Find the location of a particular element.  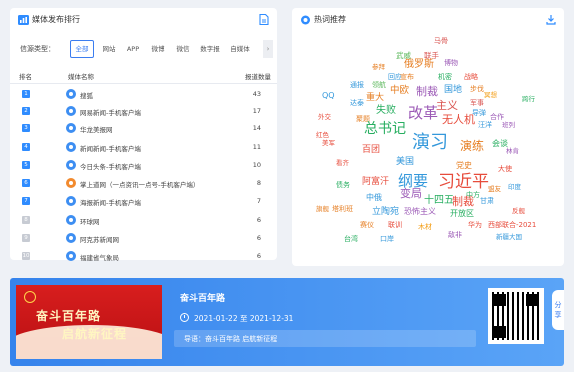

hot-word: 变局 is located at coordinates (411, 193).